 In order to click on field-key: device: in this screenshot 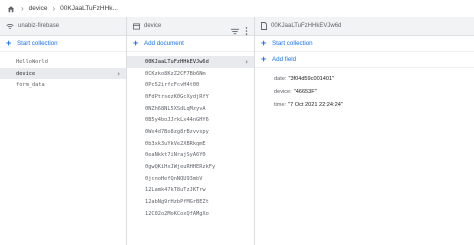, I will do `click(283, 91)`.